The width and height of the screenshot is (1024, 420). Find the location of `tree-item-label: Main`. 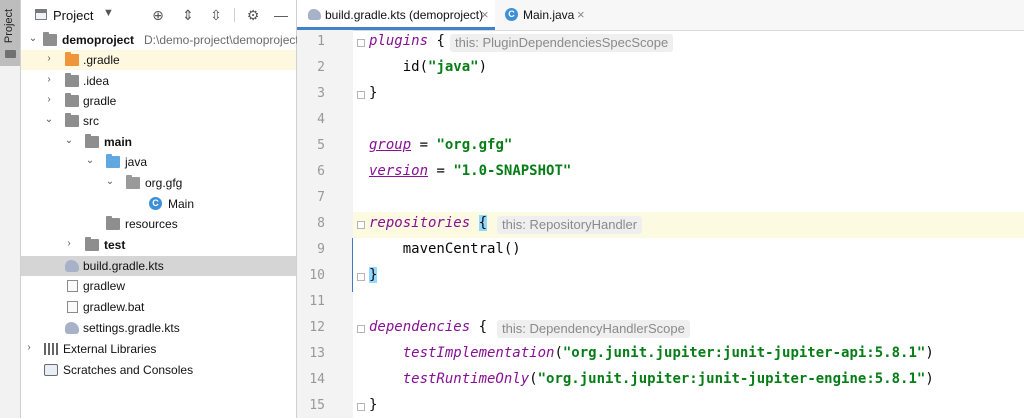

tree-item-label: Main is located at coordinates (181, 204).